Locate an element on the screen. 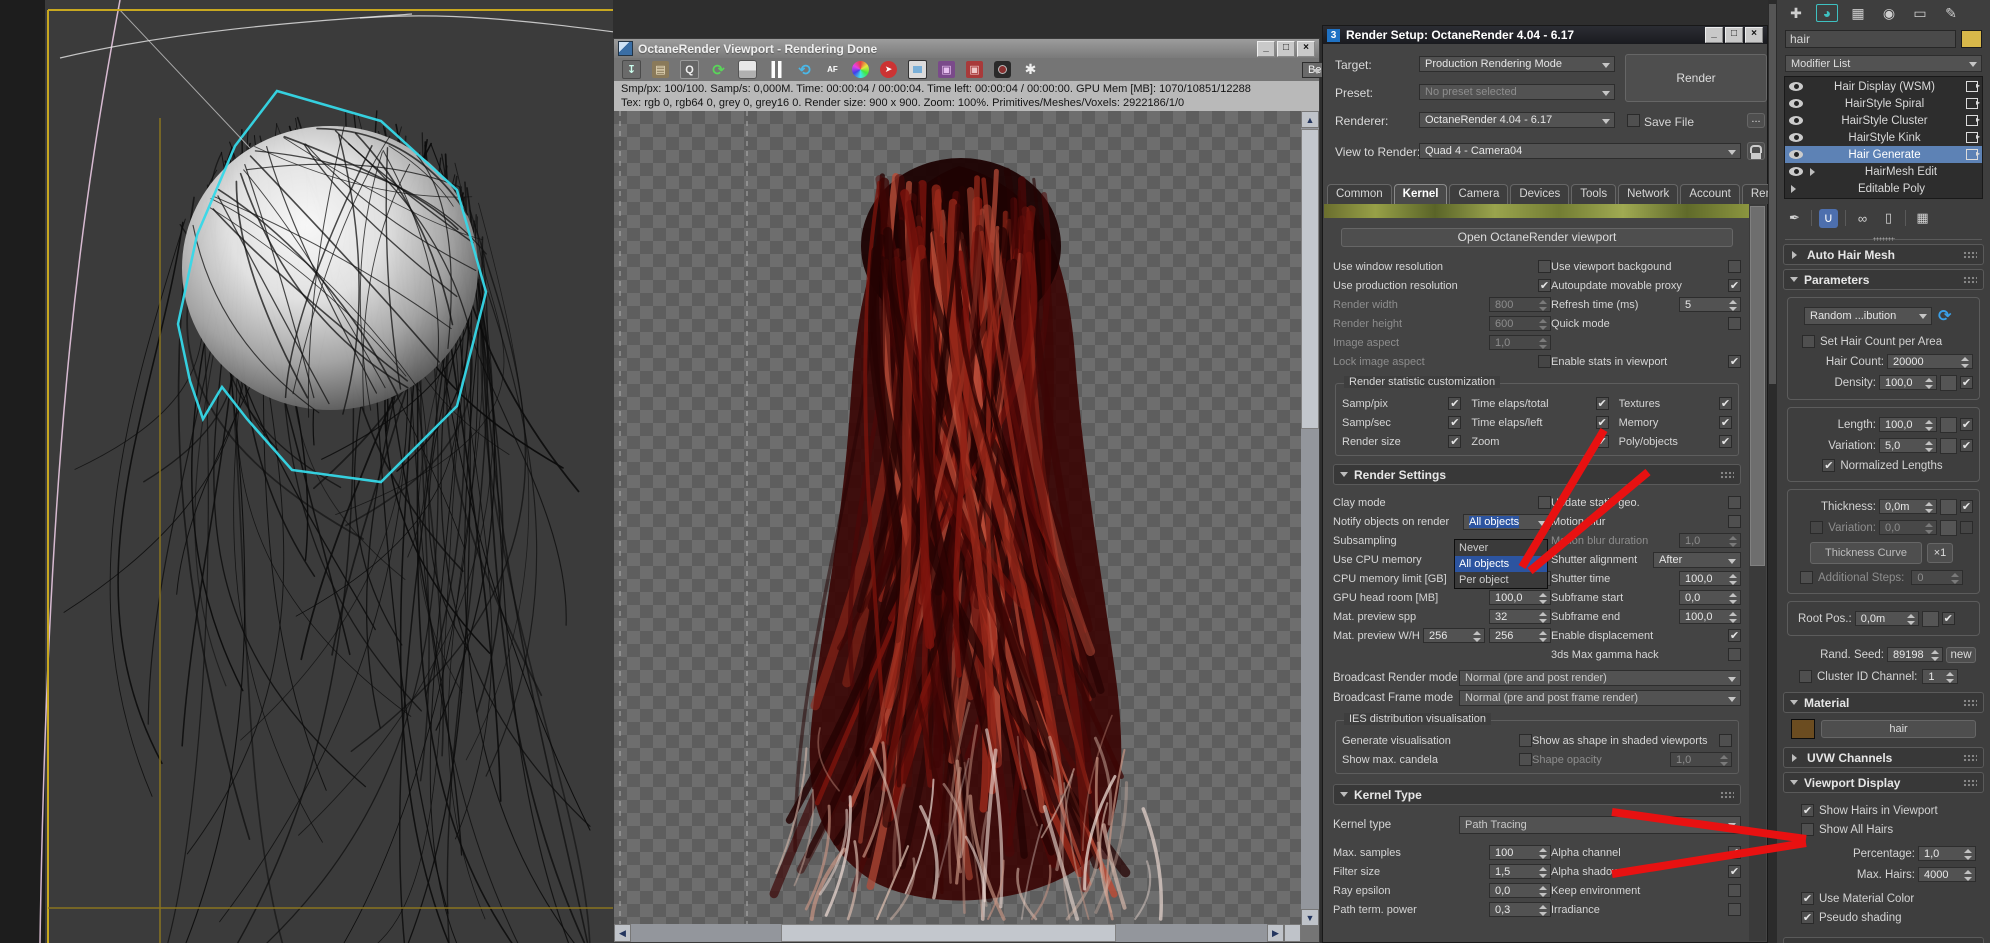 The image size is (1990, 943). modifier-hairstyle-spiral: HairStyle Spiral is located at coordinates (1883, 103).